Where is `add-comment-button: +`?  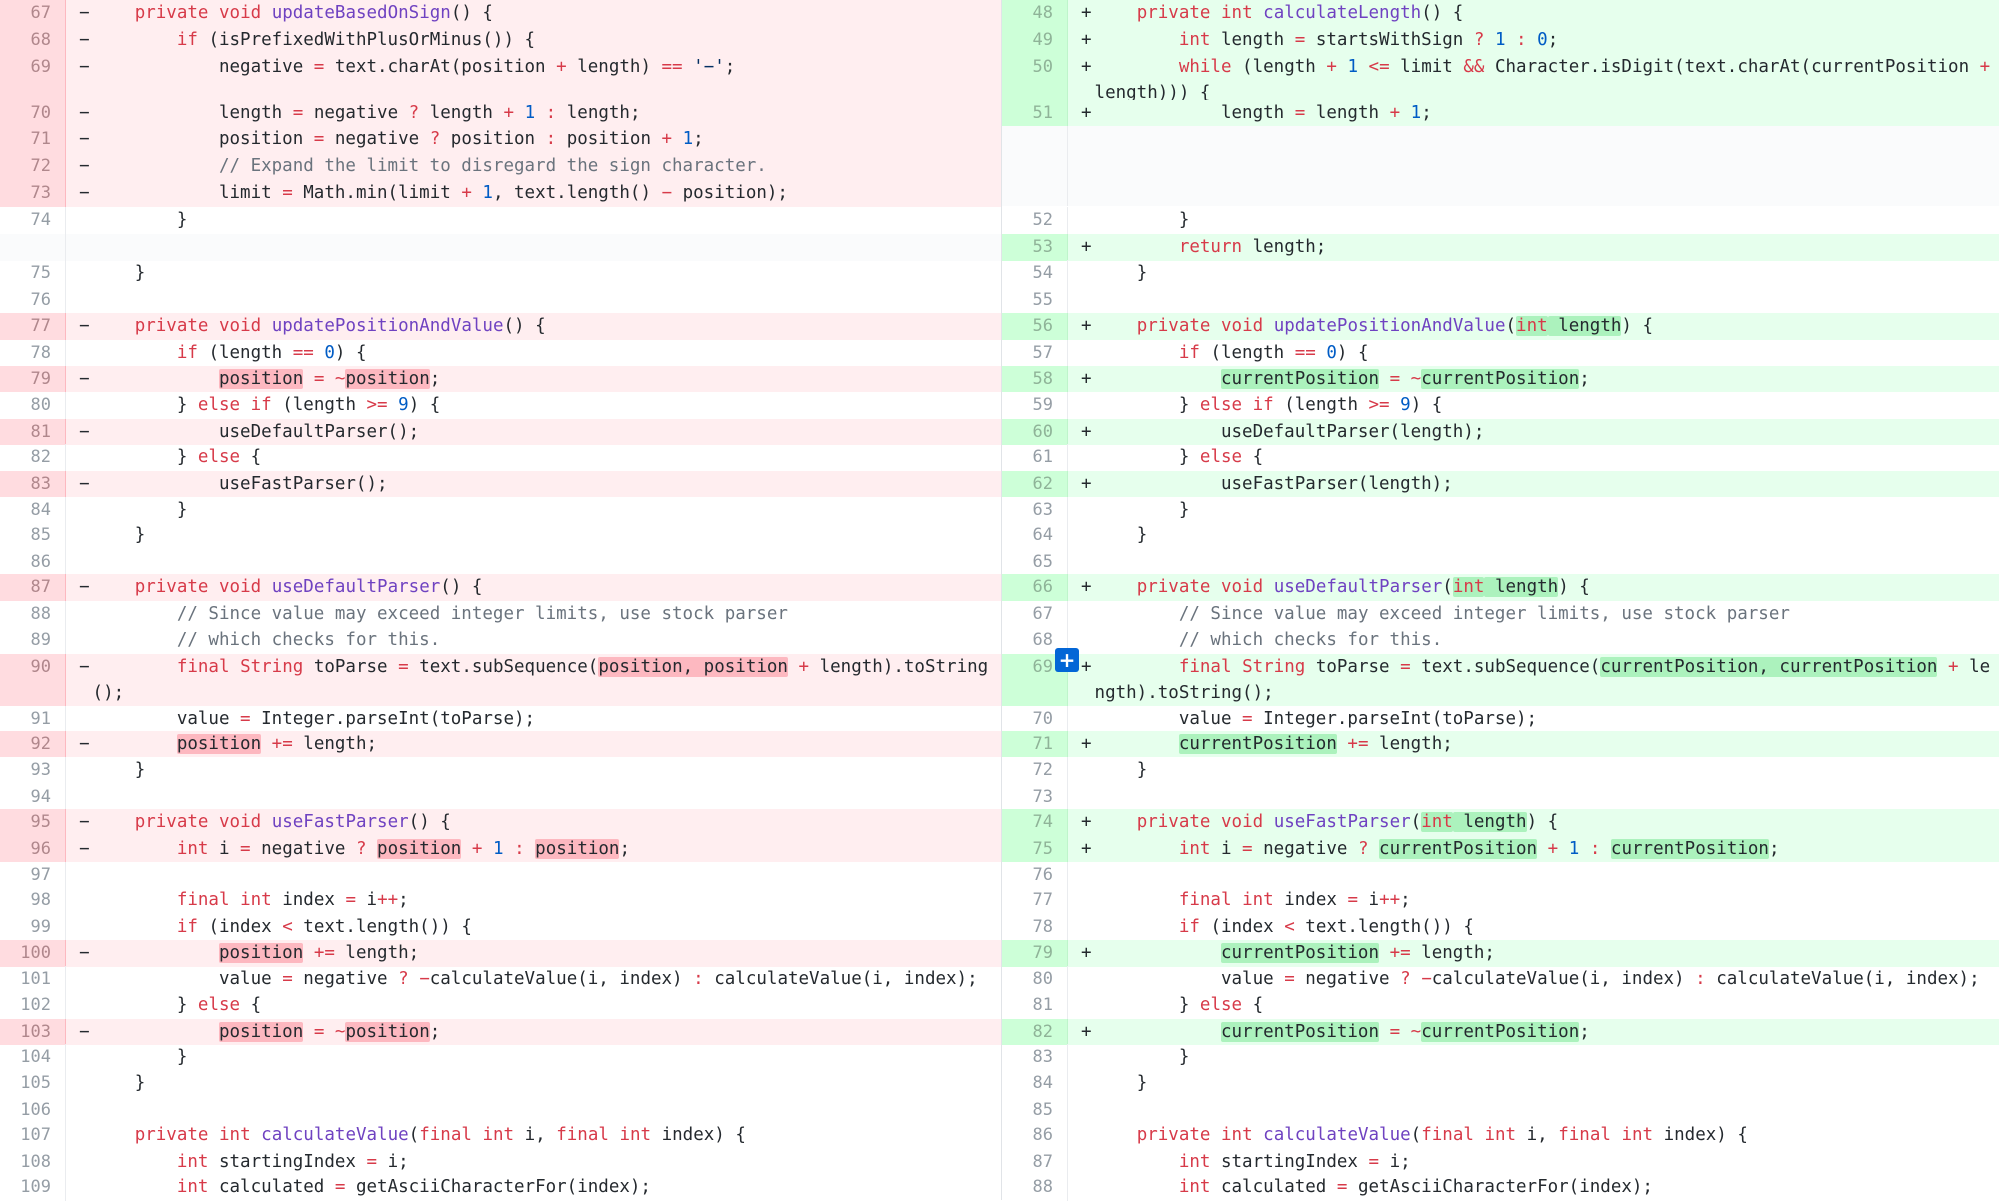 add-comment-button: + is located at coordinates (1067, 660).